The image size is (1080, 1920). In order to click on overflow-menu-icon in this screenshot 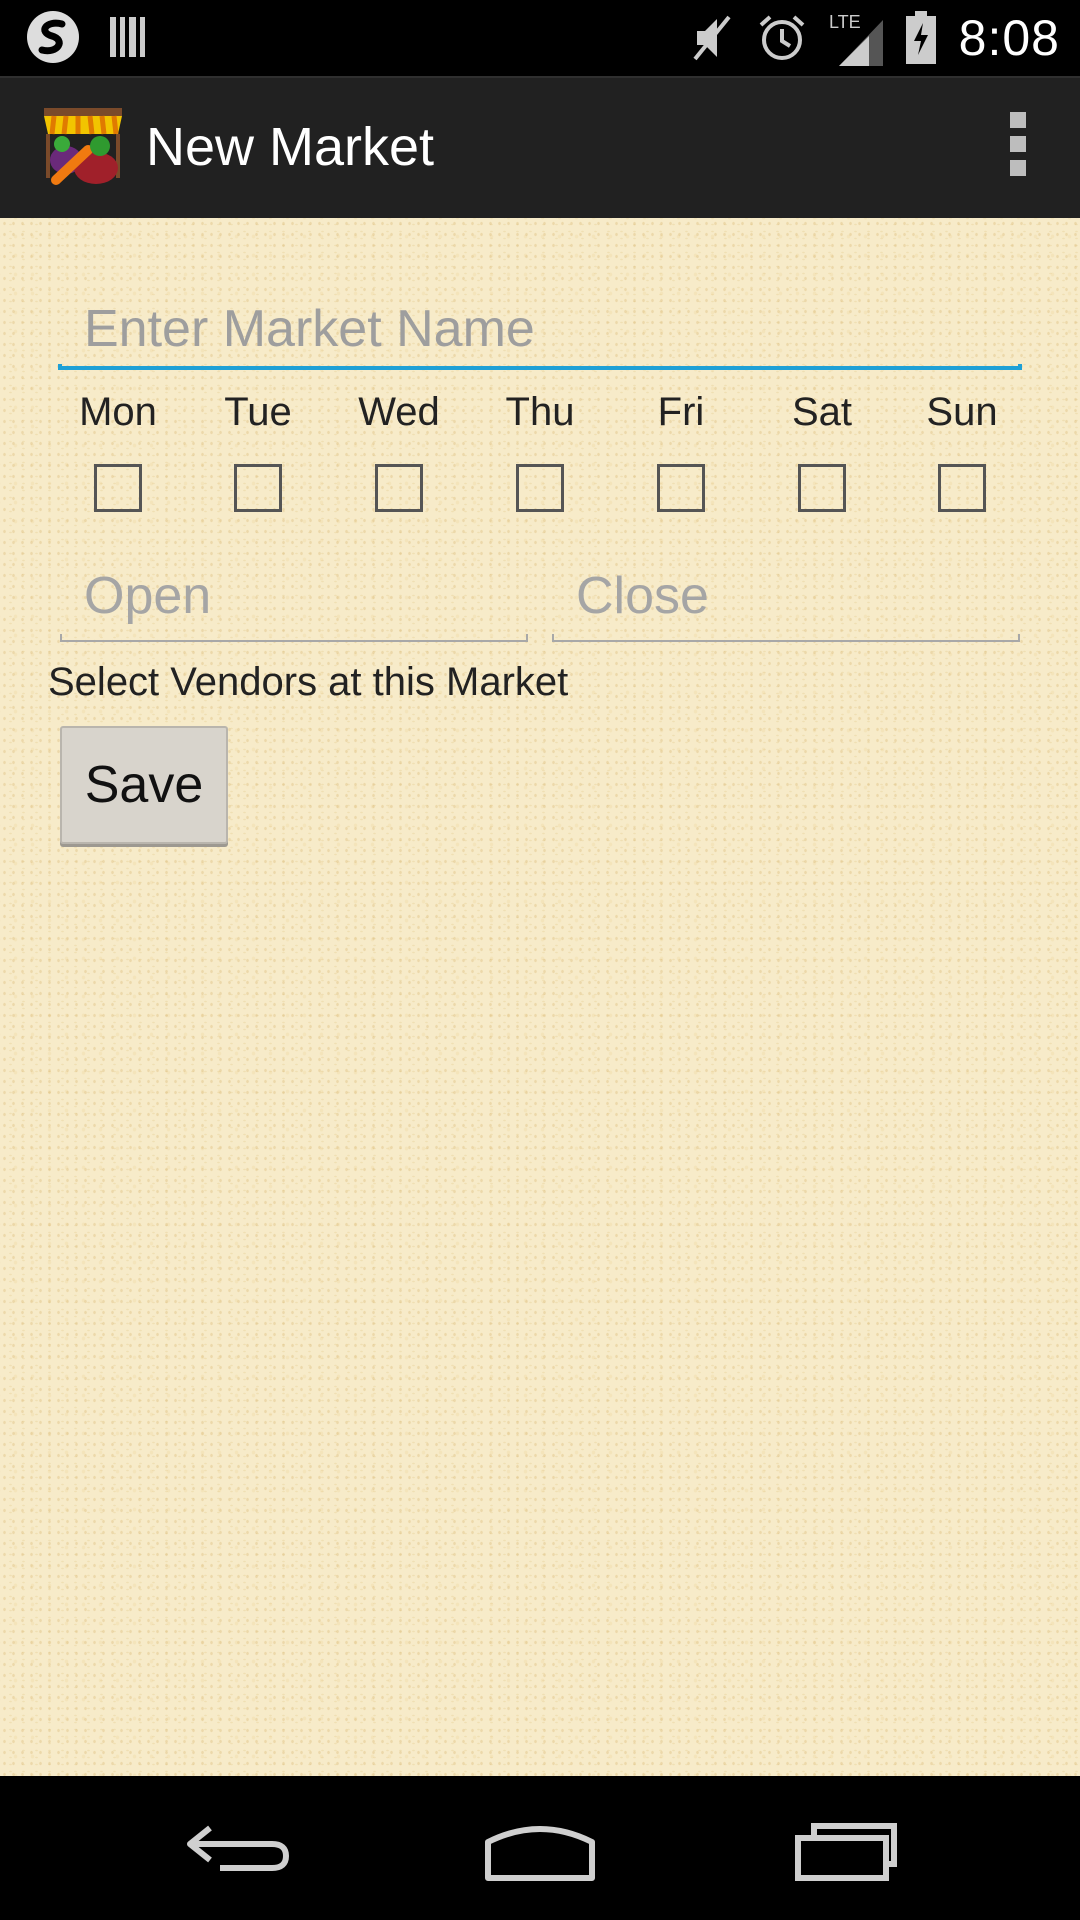, I will do `click(1018, 148)`.